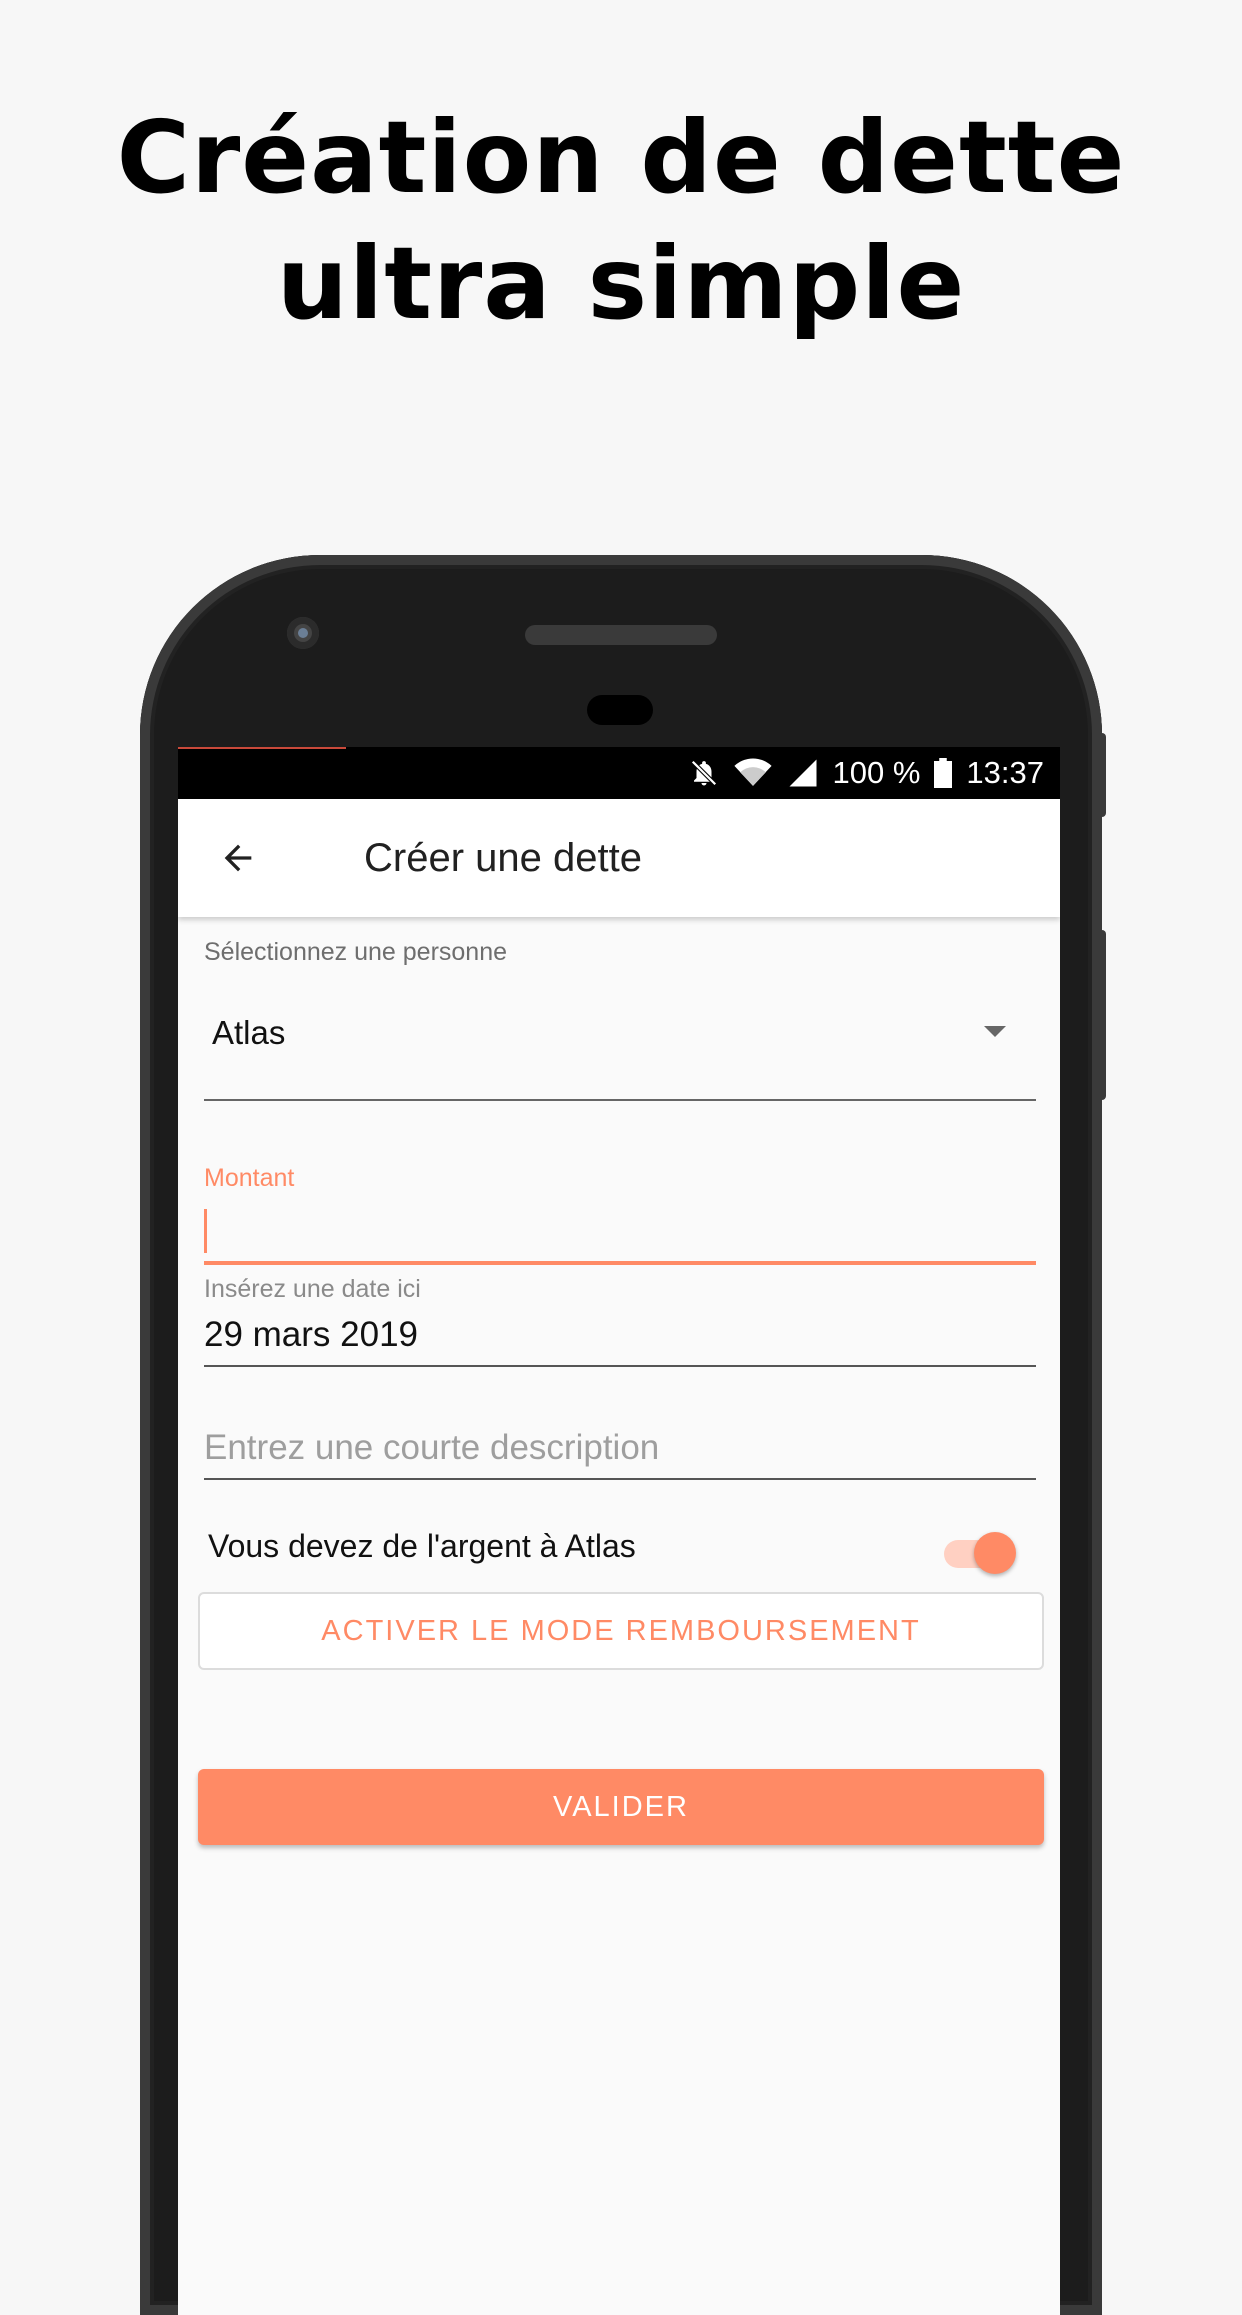  Describe the element at coordinates (431, 1448) in the screenshot. I see `description-input: Entrez une courte description` at that location.